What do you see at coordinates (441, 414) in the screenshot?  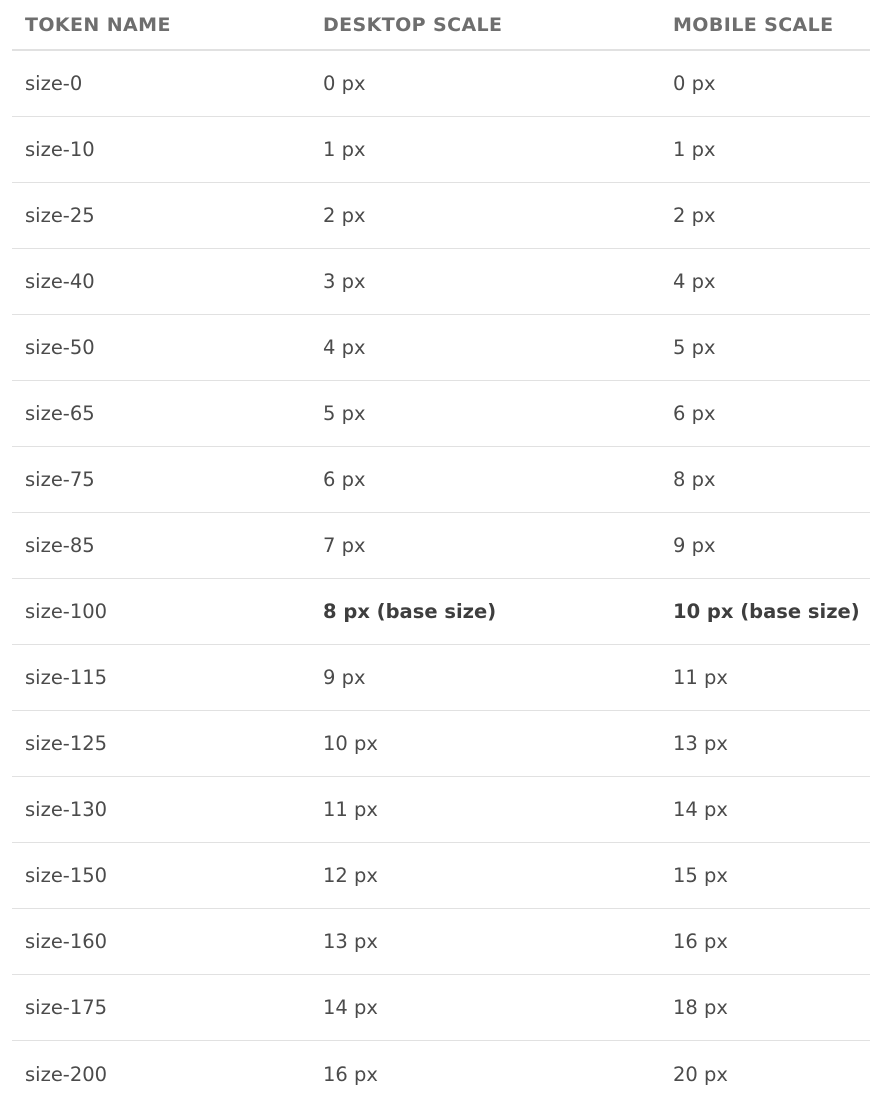 I see `table-row: size-65 5 px 6 px` at bounding box center [441, 414].